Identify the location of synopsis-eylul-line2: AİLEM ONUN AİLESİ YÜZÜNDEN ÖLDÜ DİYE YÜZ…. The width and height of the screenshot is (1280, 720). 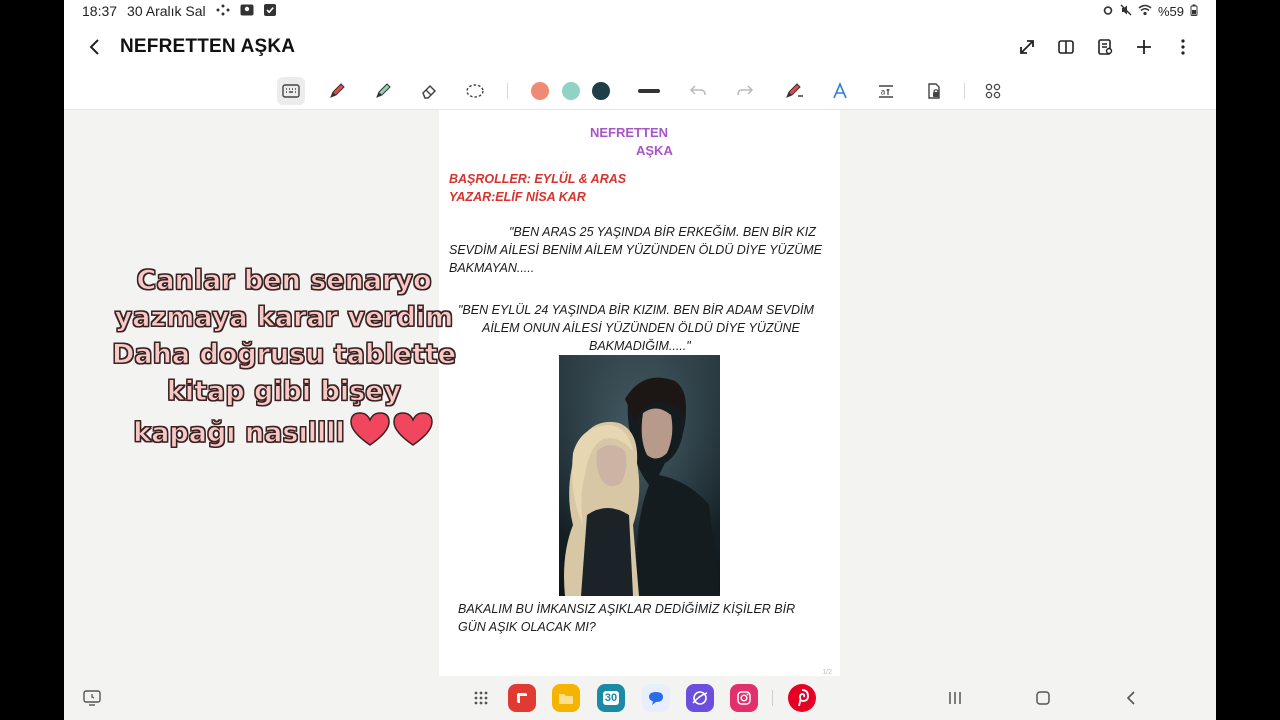
(641, 328).